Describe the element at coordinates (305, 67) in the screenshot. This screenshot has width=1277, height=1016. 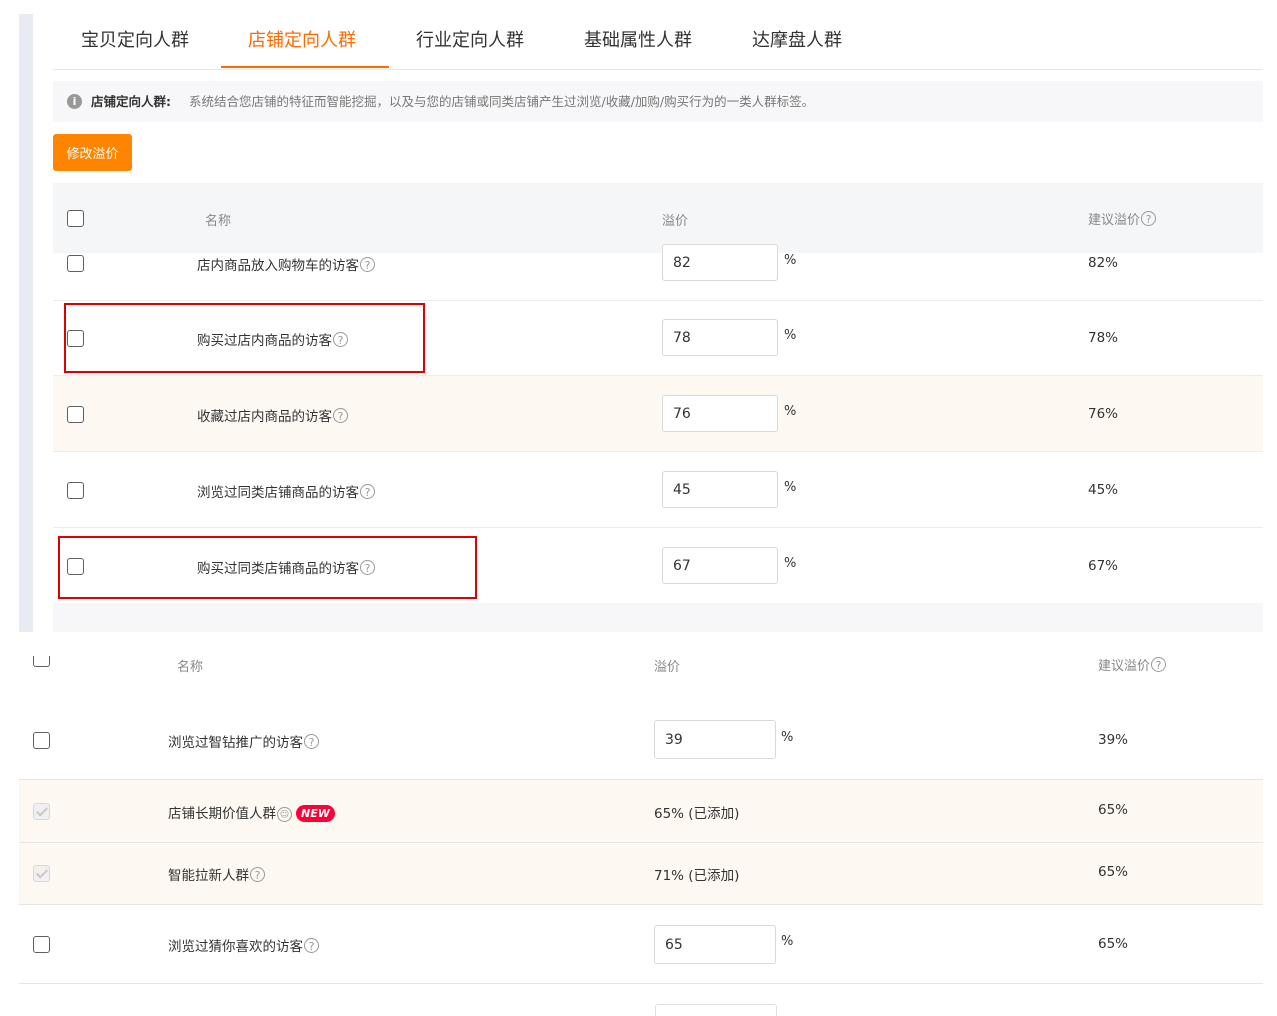
I see `active-tab-indicator` at that location.